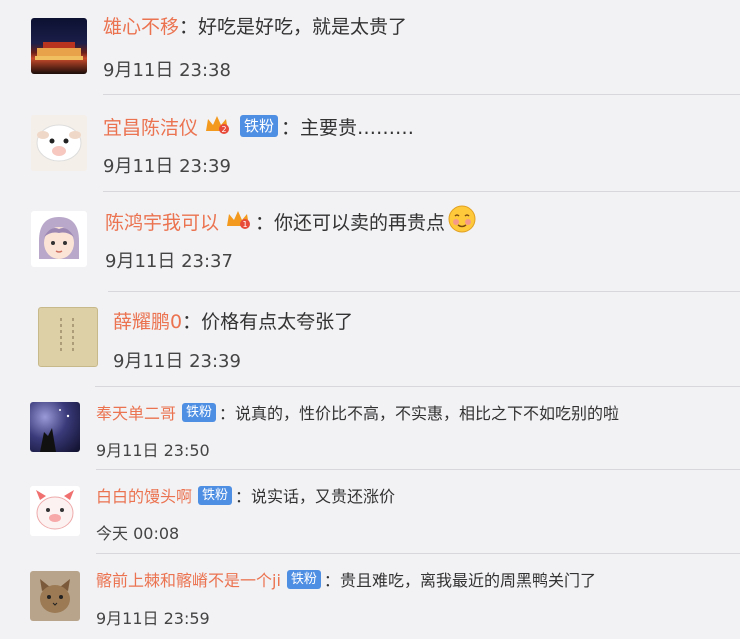 The image size is (740, 639). Describe the element at coordinates (153, 450) in the screenshot. I see `comment-time: 9月11日 23:50` at that location.